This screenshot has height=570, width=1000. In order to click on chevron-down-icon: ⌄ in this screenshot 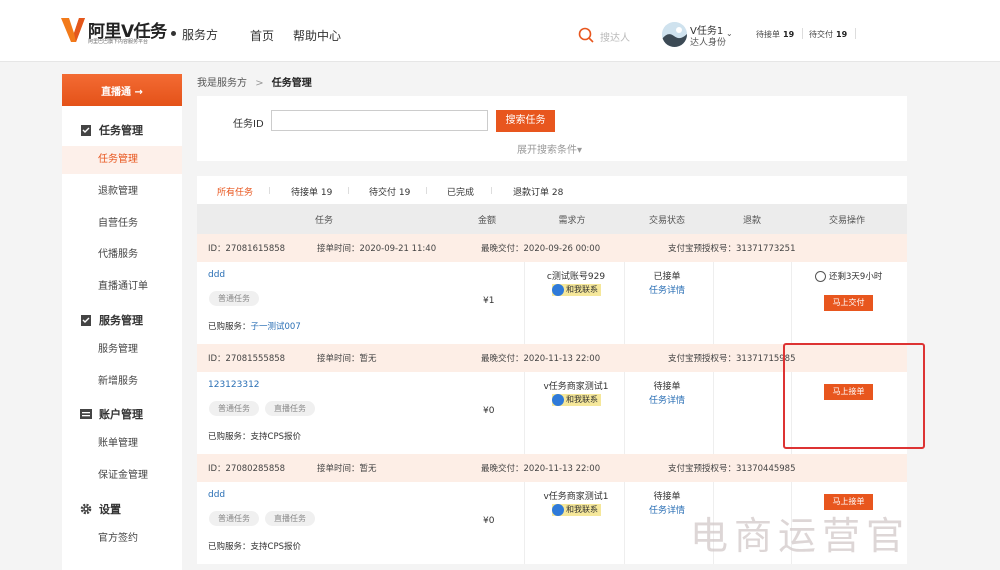, I will do `click(729, 33)`.